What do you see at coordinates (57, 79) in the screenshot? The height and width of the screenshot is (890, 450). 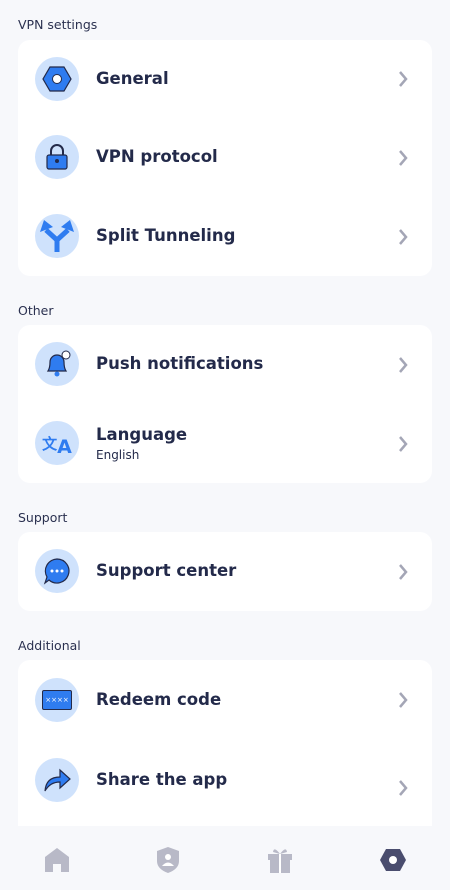 I see `hex-nut-icon` at bounding box center [57, 79].